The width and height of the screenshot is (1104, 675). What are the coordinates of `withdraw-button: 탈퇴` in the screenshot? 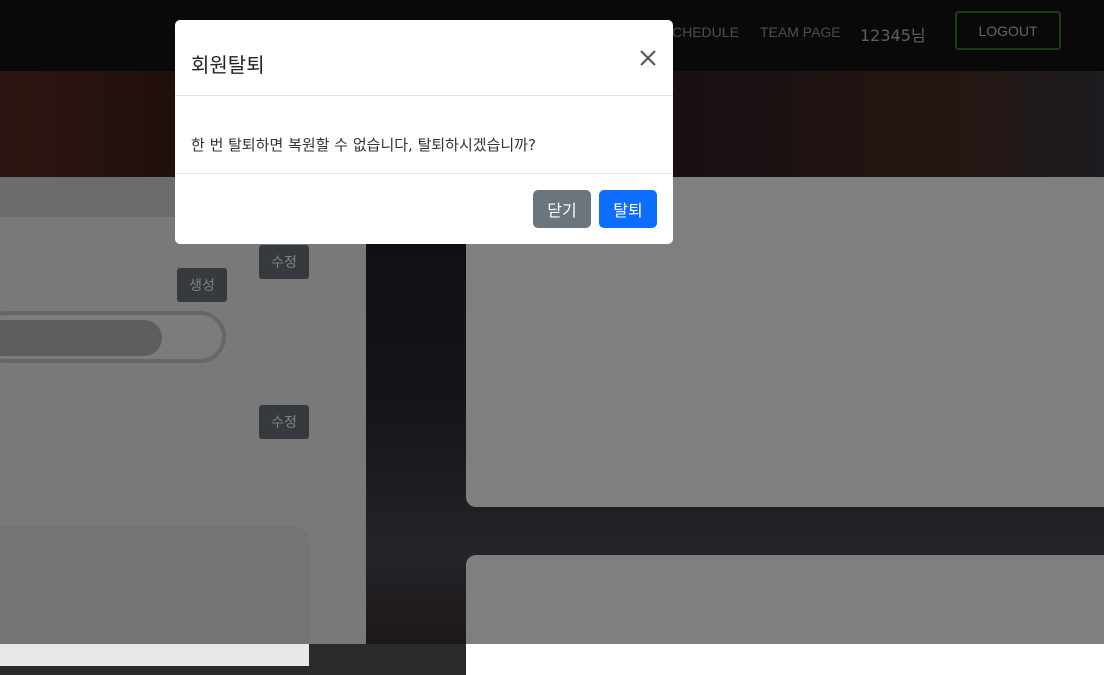 It's located at (628, 209).